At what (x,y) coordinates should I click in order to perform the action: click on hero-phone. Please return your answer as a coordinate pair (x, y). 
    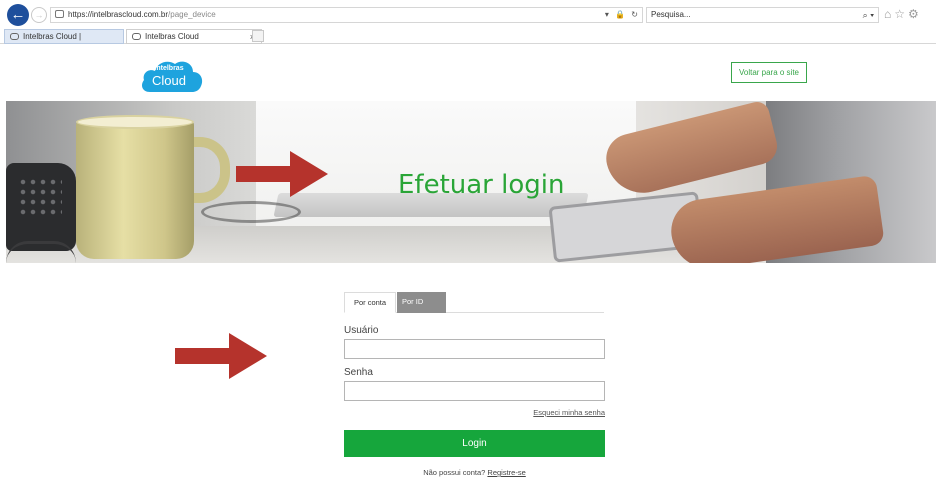
    Looking at the image, I should click on (41, 207).